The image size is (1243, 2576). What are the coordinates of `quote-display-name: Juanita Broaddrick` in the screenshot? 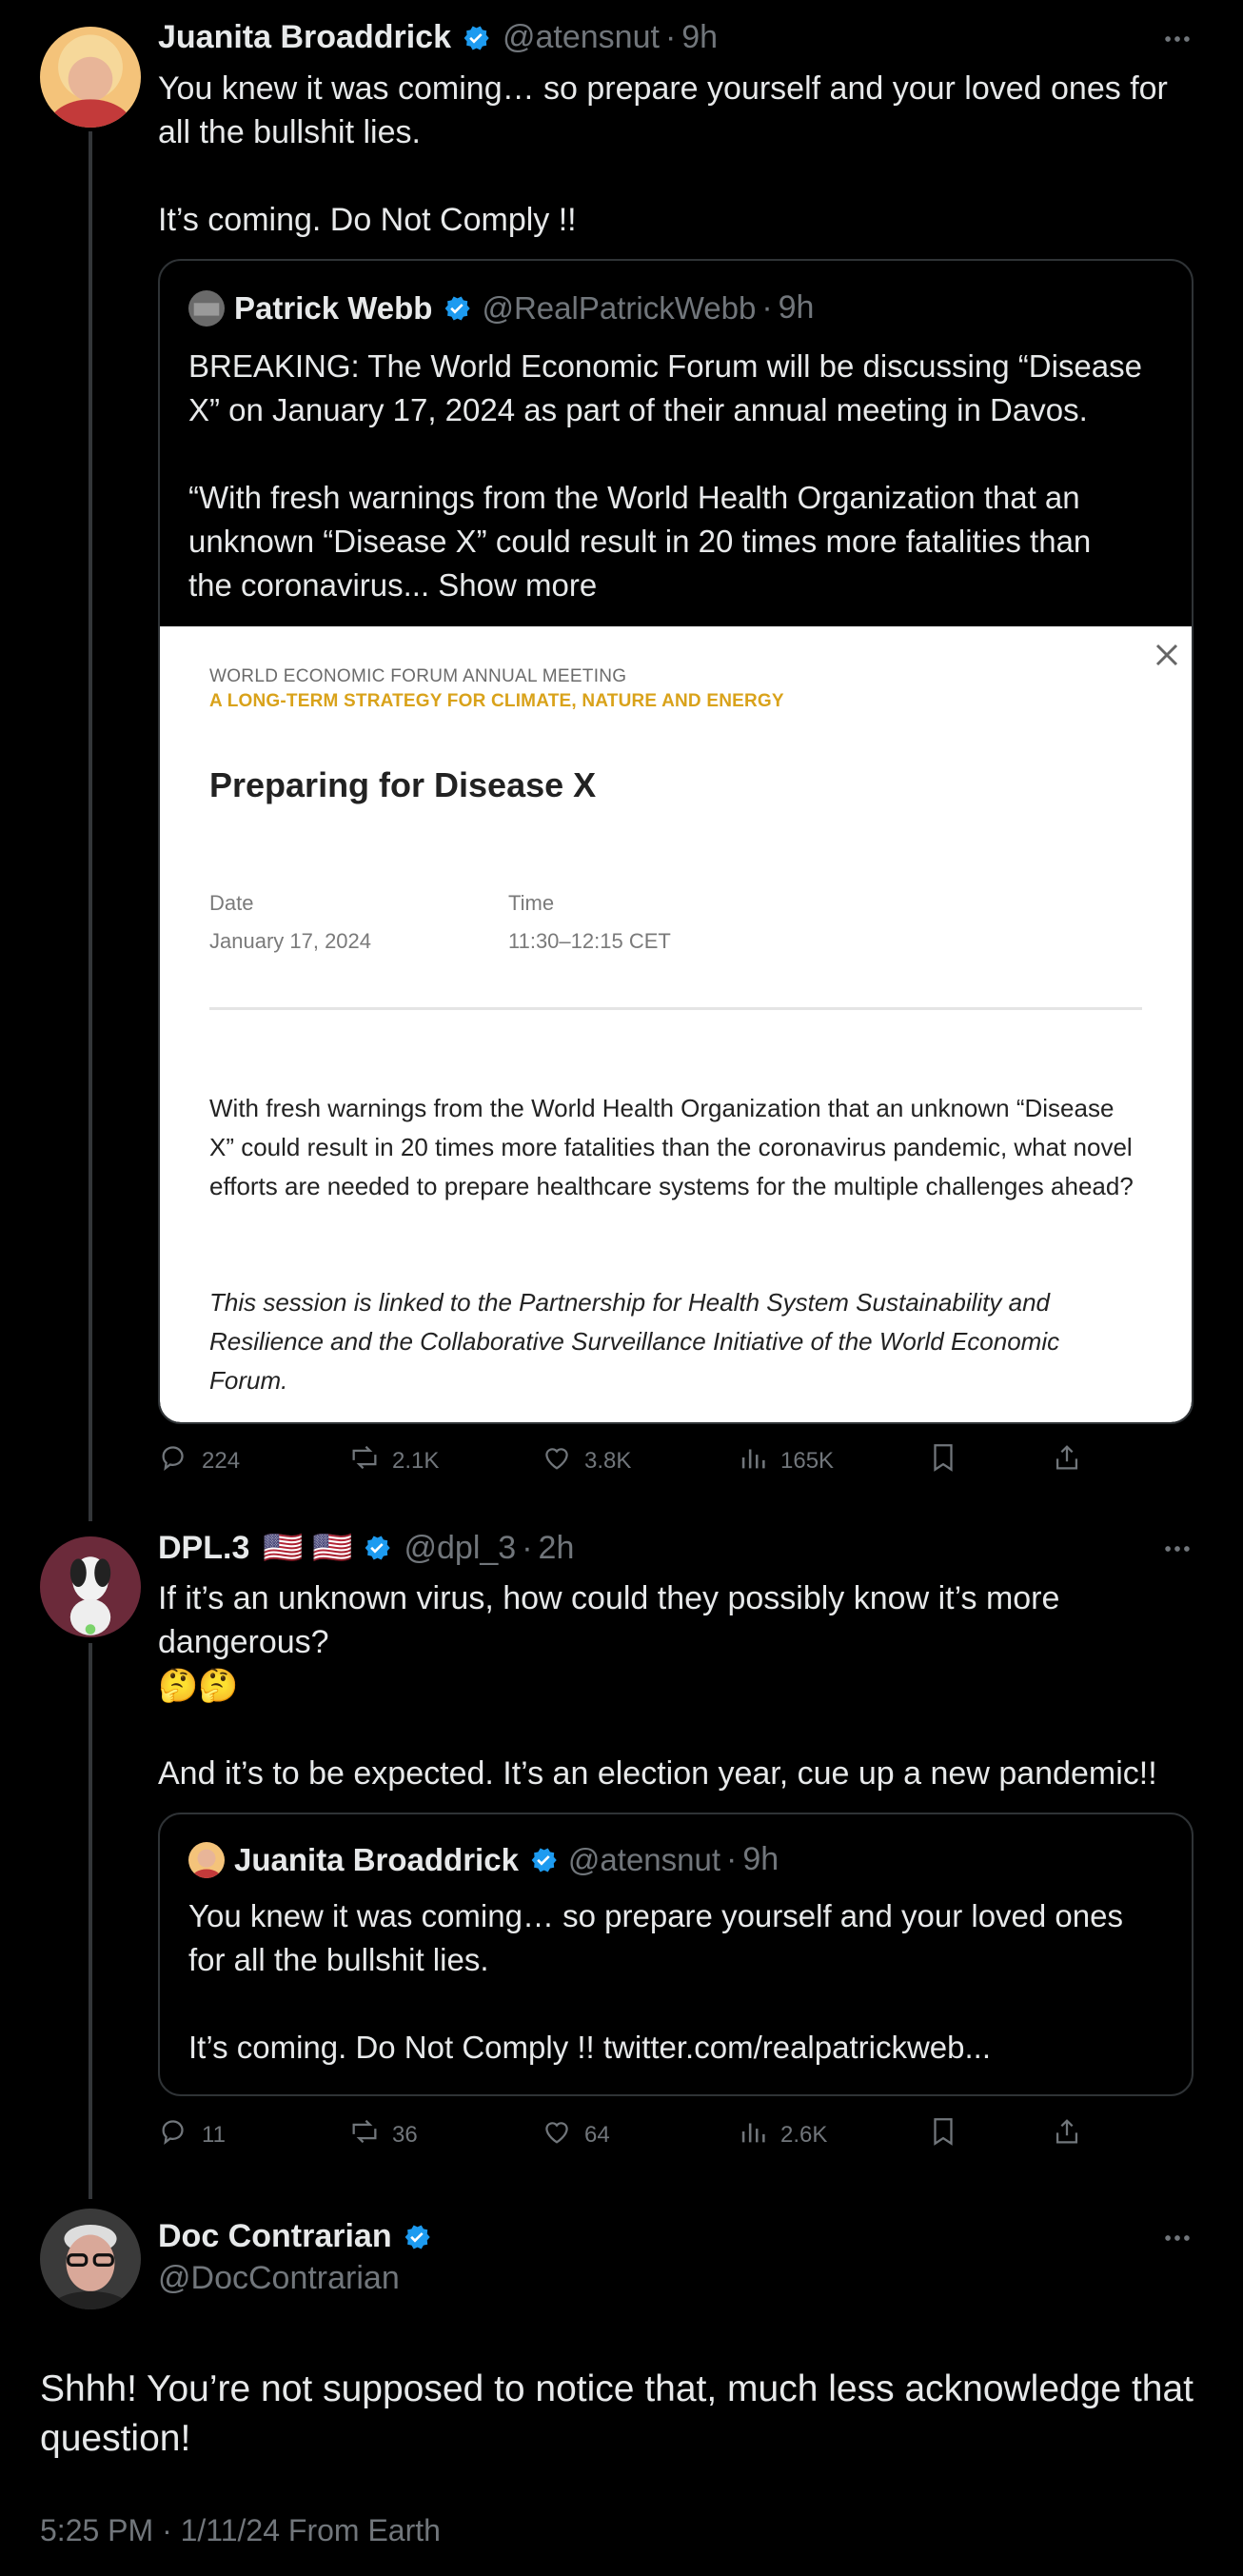 It's located at (377, 1859).